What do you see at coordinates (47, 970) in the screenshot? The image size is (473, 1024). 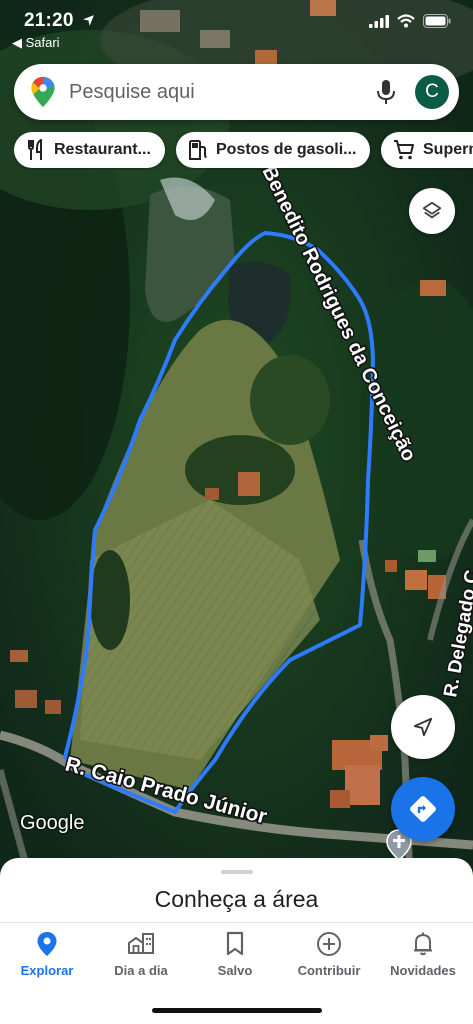 I see `nav-label: Explorar` at bounding box center [47, 970].